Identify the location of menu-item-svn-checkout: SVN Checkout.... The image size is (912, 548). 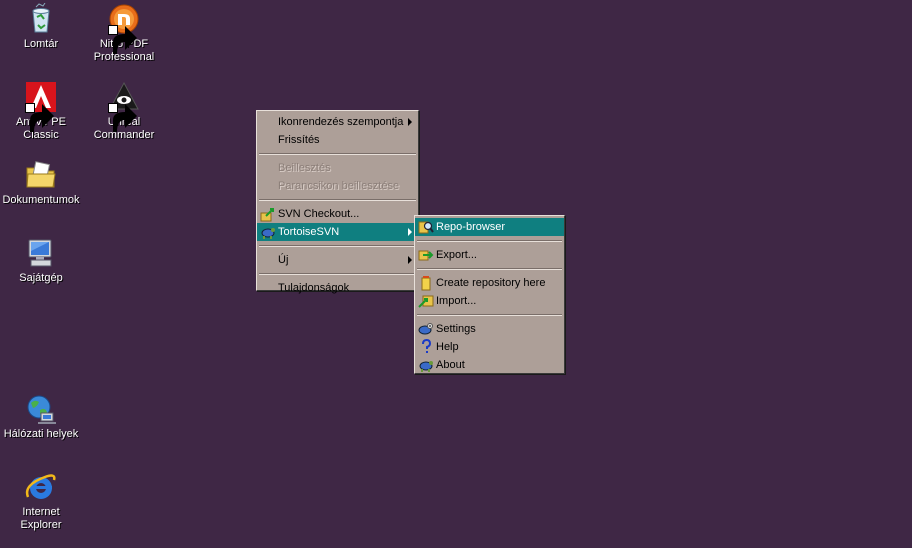
(337, 214).